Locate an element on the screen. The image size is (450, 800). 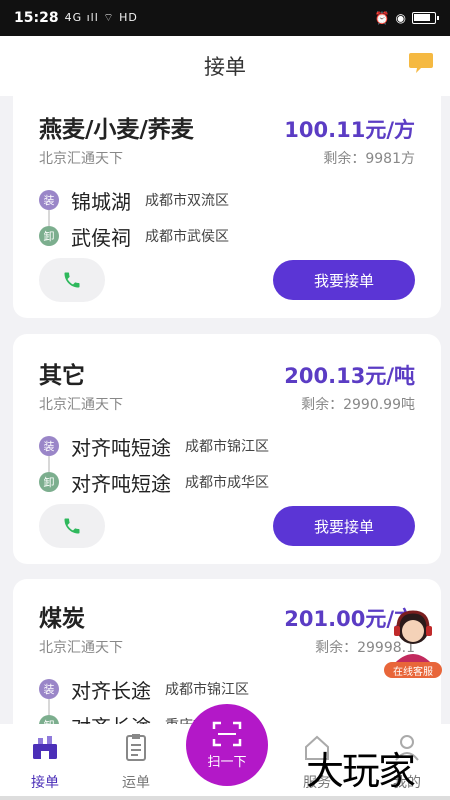
location-icon: ◉ is located at coordinates (400, 18).